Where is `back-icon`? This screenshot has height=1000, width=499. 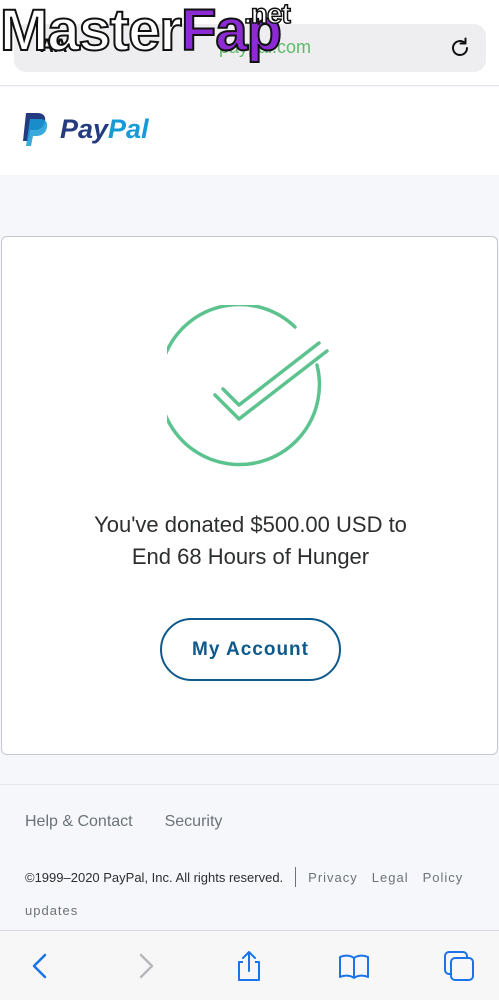 back-icon is located at coordinates (41, 966).